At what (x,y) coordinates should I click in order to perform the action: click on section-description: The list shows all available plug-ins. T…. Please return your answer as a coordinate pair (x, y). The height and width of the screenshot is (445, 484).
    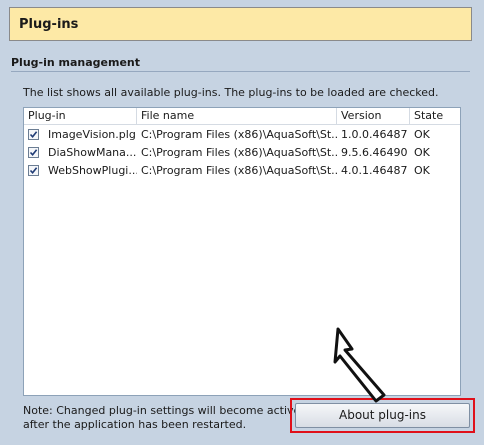
    Looking at the image, I should click on (231, 92).